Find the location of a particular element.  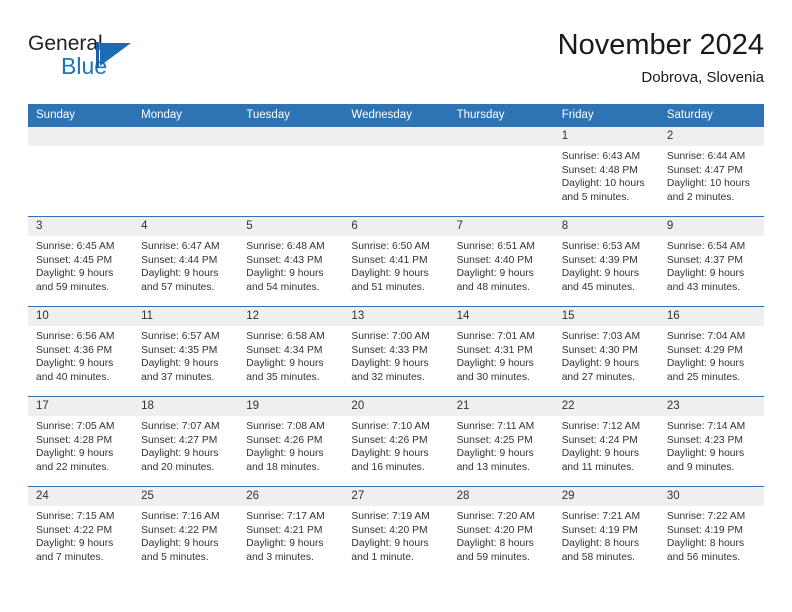

sunset-time: Sunset: 4:41 PM is located at coordinates (389, 260).